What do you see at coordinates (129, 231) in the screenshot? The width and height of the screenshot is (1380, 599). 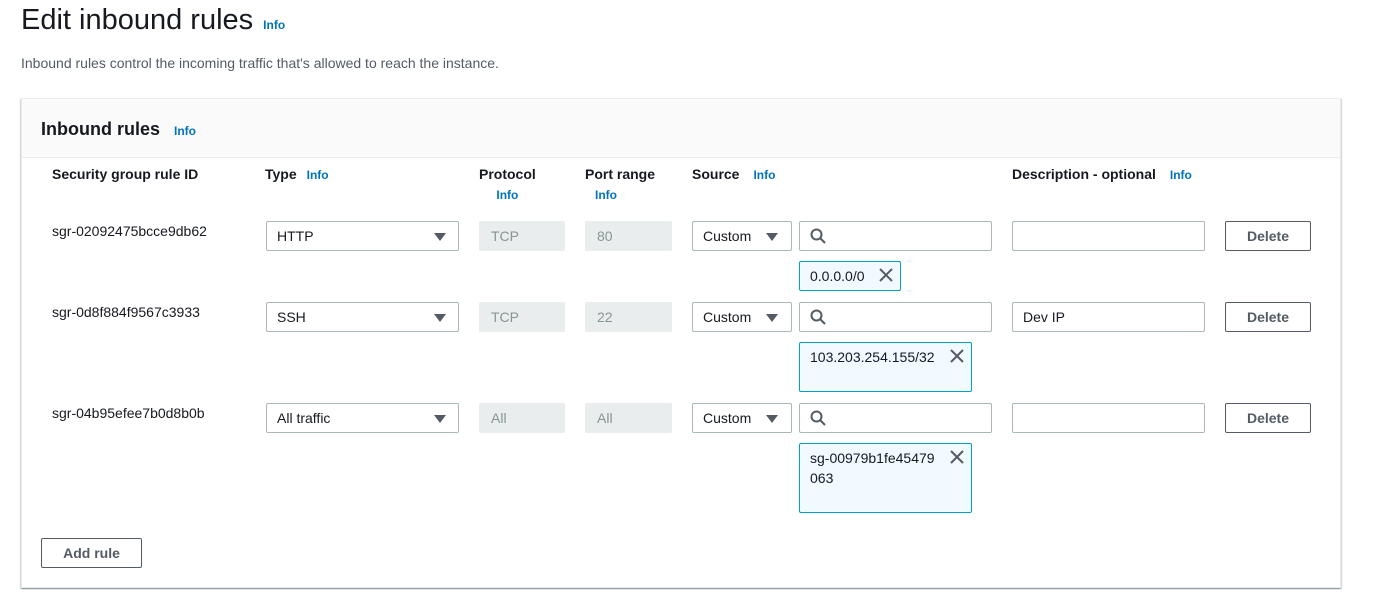 I see `rule-id: sgr-02092475bcce9db62` at bounding box center [129, 231].